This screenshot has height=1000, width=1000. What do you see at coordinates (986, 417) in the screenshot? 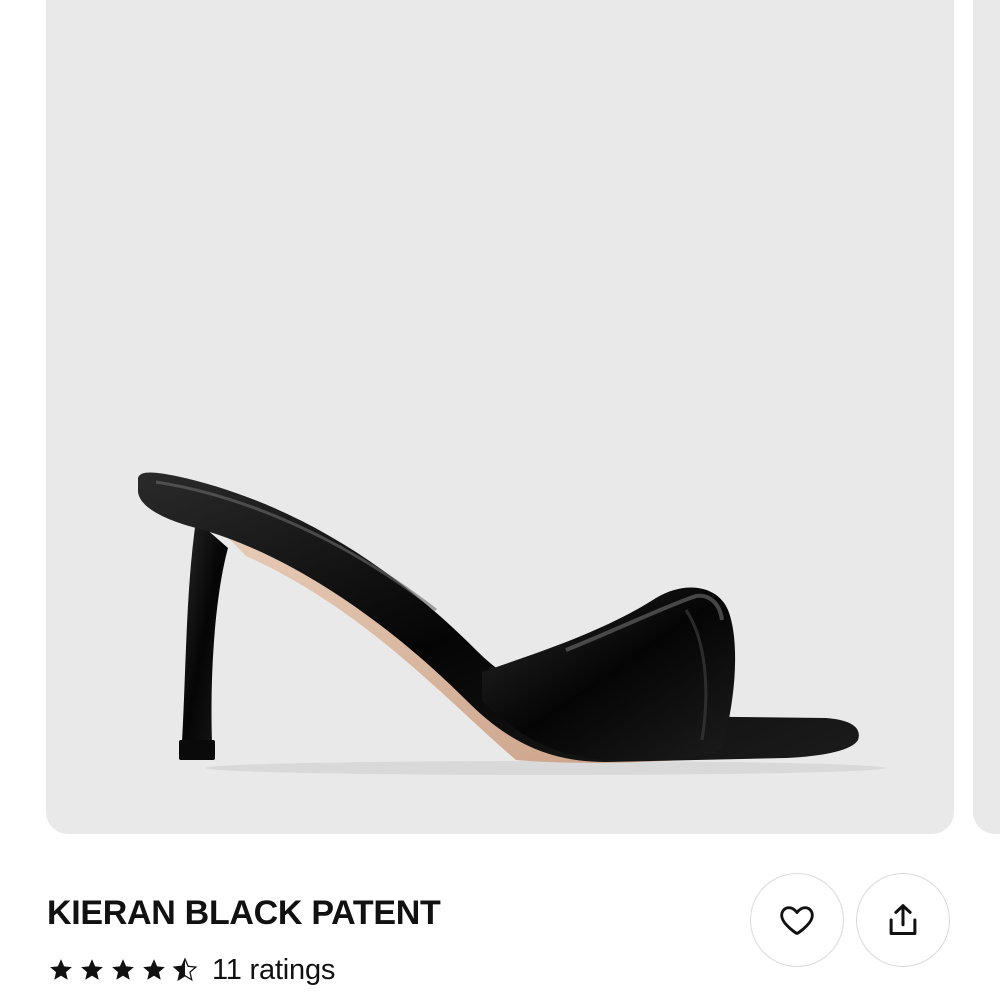
I see `next-image-card-edge` at bounding box center [986, 417].